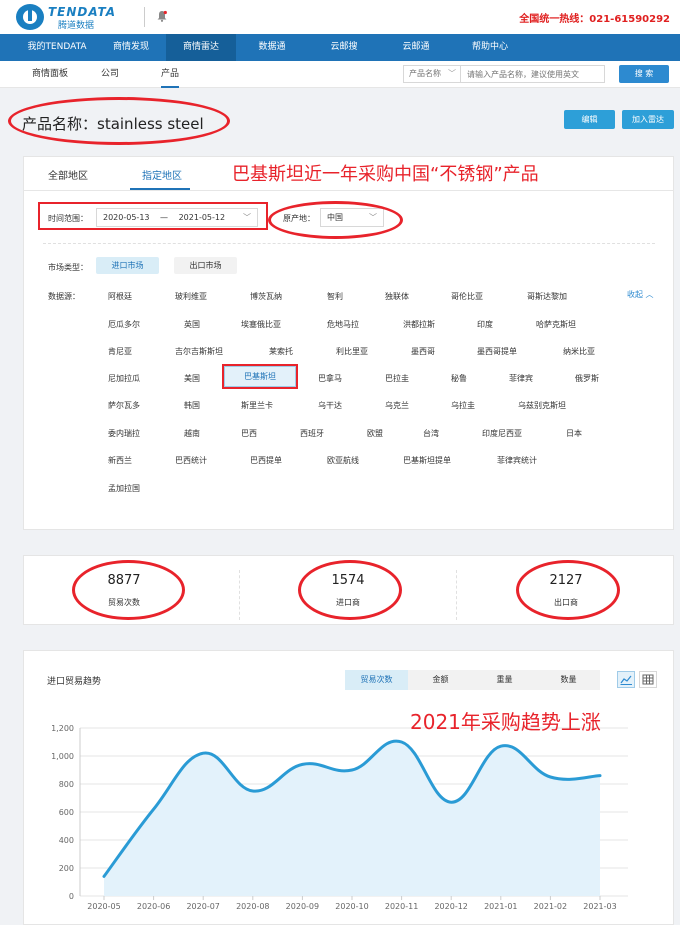 Image resolution: width=680 pixels, height=925 pixels. What do you see at coordinates (62, 728) in the screenshot?
I see `chart-y-tick-label: 1,200` at bounding box center [62, 728].